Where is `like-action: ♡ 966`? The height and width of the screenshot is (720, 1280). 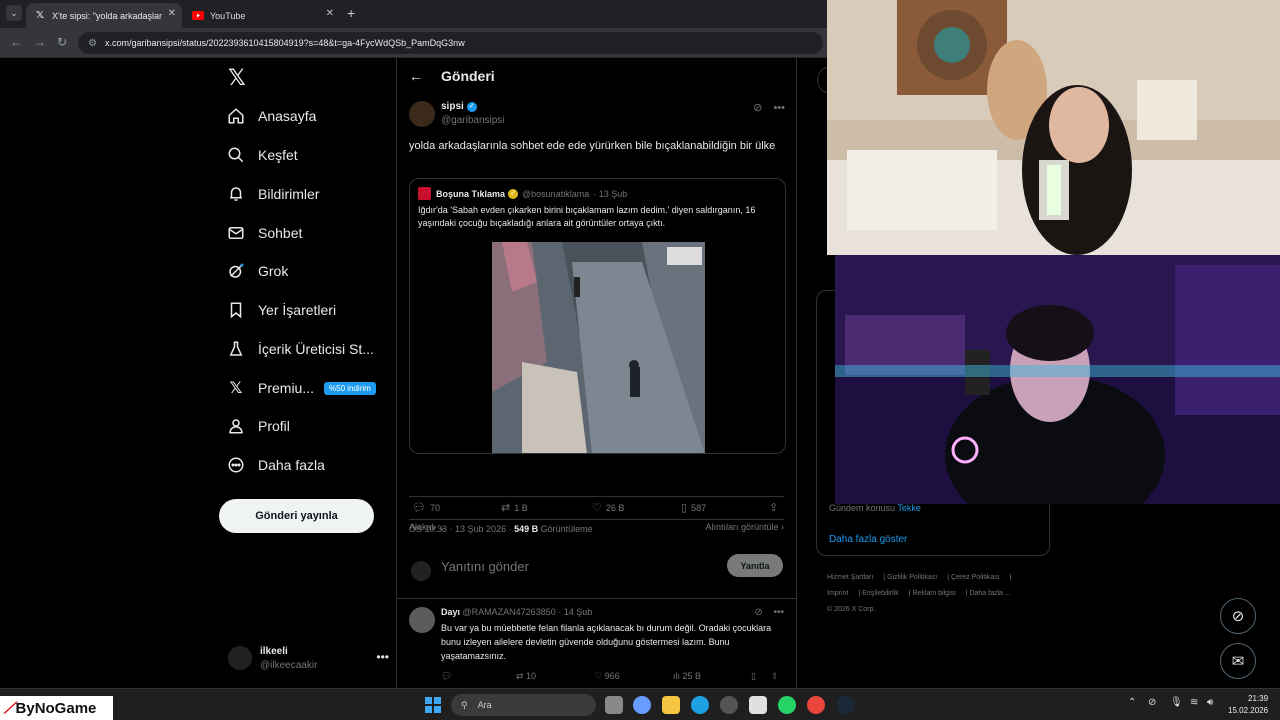
like-action: ♡ 966 is located at coordinates (607, 676).